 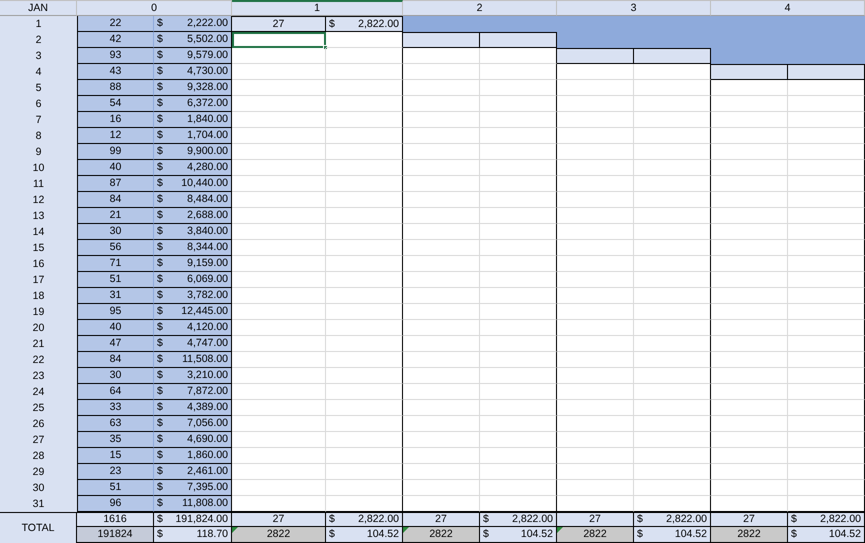 I want to click on table-cell: 99, so click(x=115, y=152).